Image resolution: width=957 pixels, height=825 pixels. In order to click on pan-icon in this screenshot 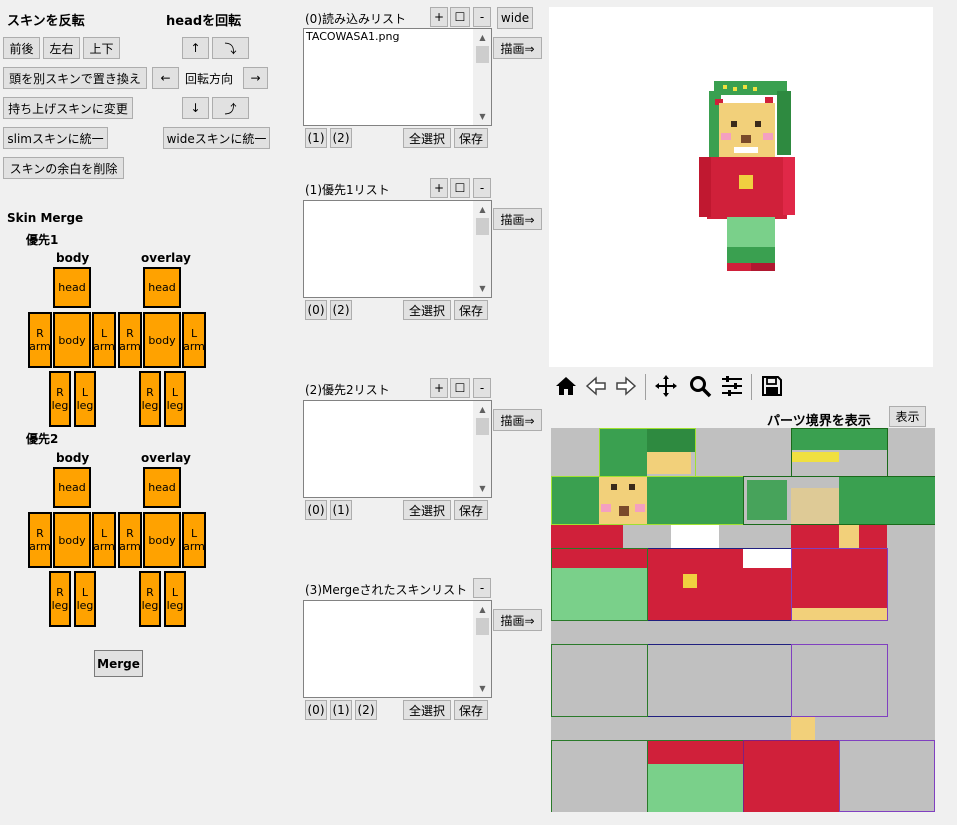, I will do `click(666, 386)`.